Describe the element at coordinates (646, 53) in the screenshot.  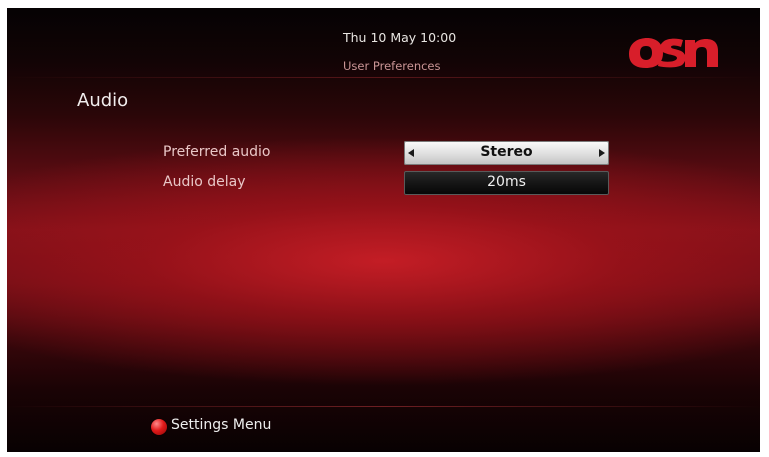
I see `logo-letter-o` at that location.